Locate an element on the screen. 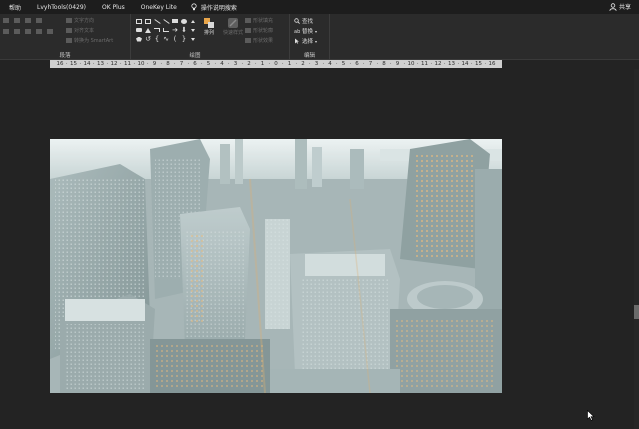 The height and width of the screenshot is (429, 639). tell-me-search: 操作说明搜索 is located at coordinates (211, 7).